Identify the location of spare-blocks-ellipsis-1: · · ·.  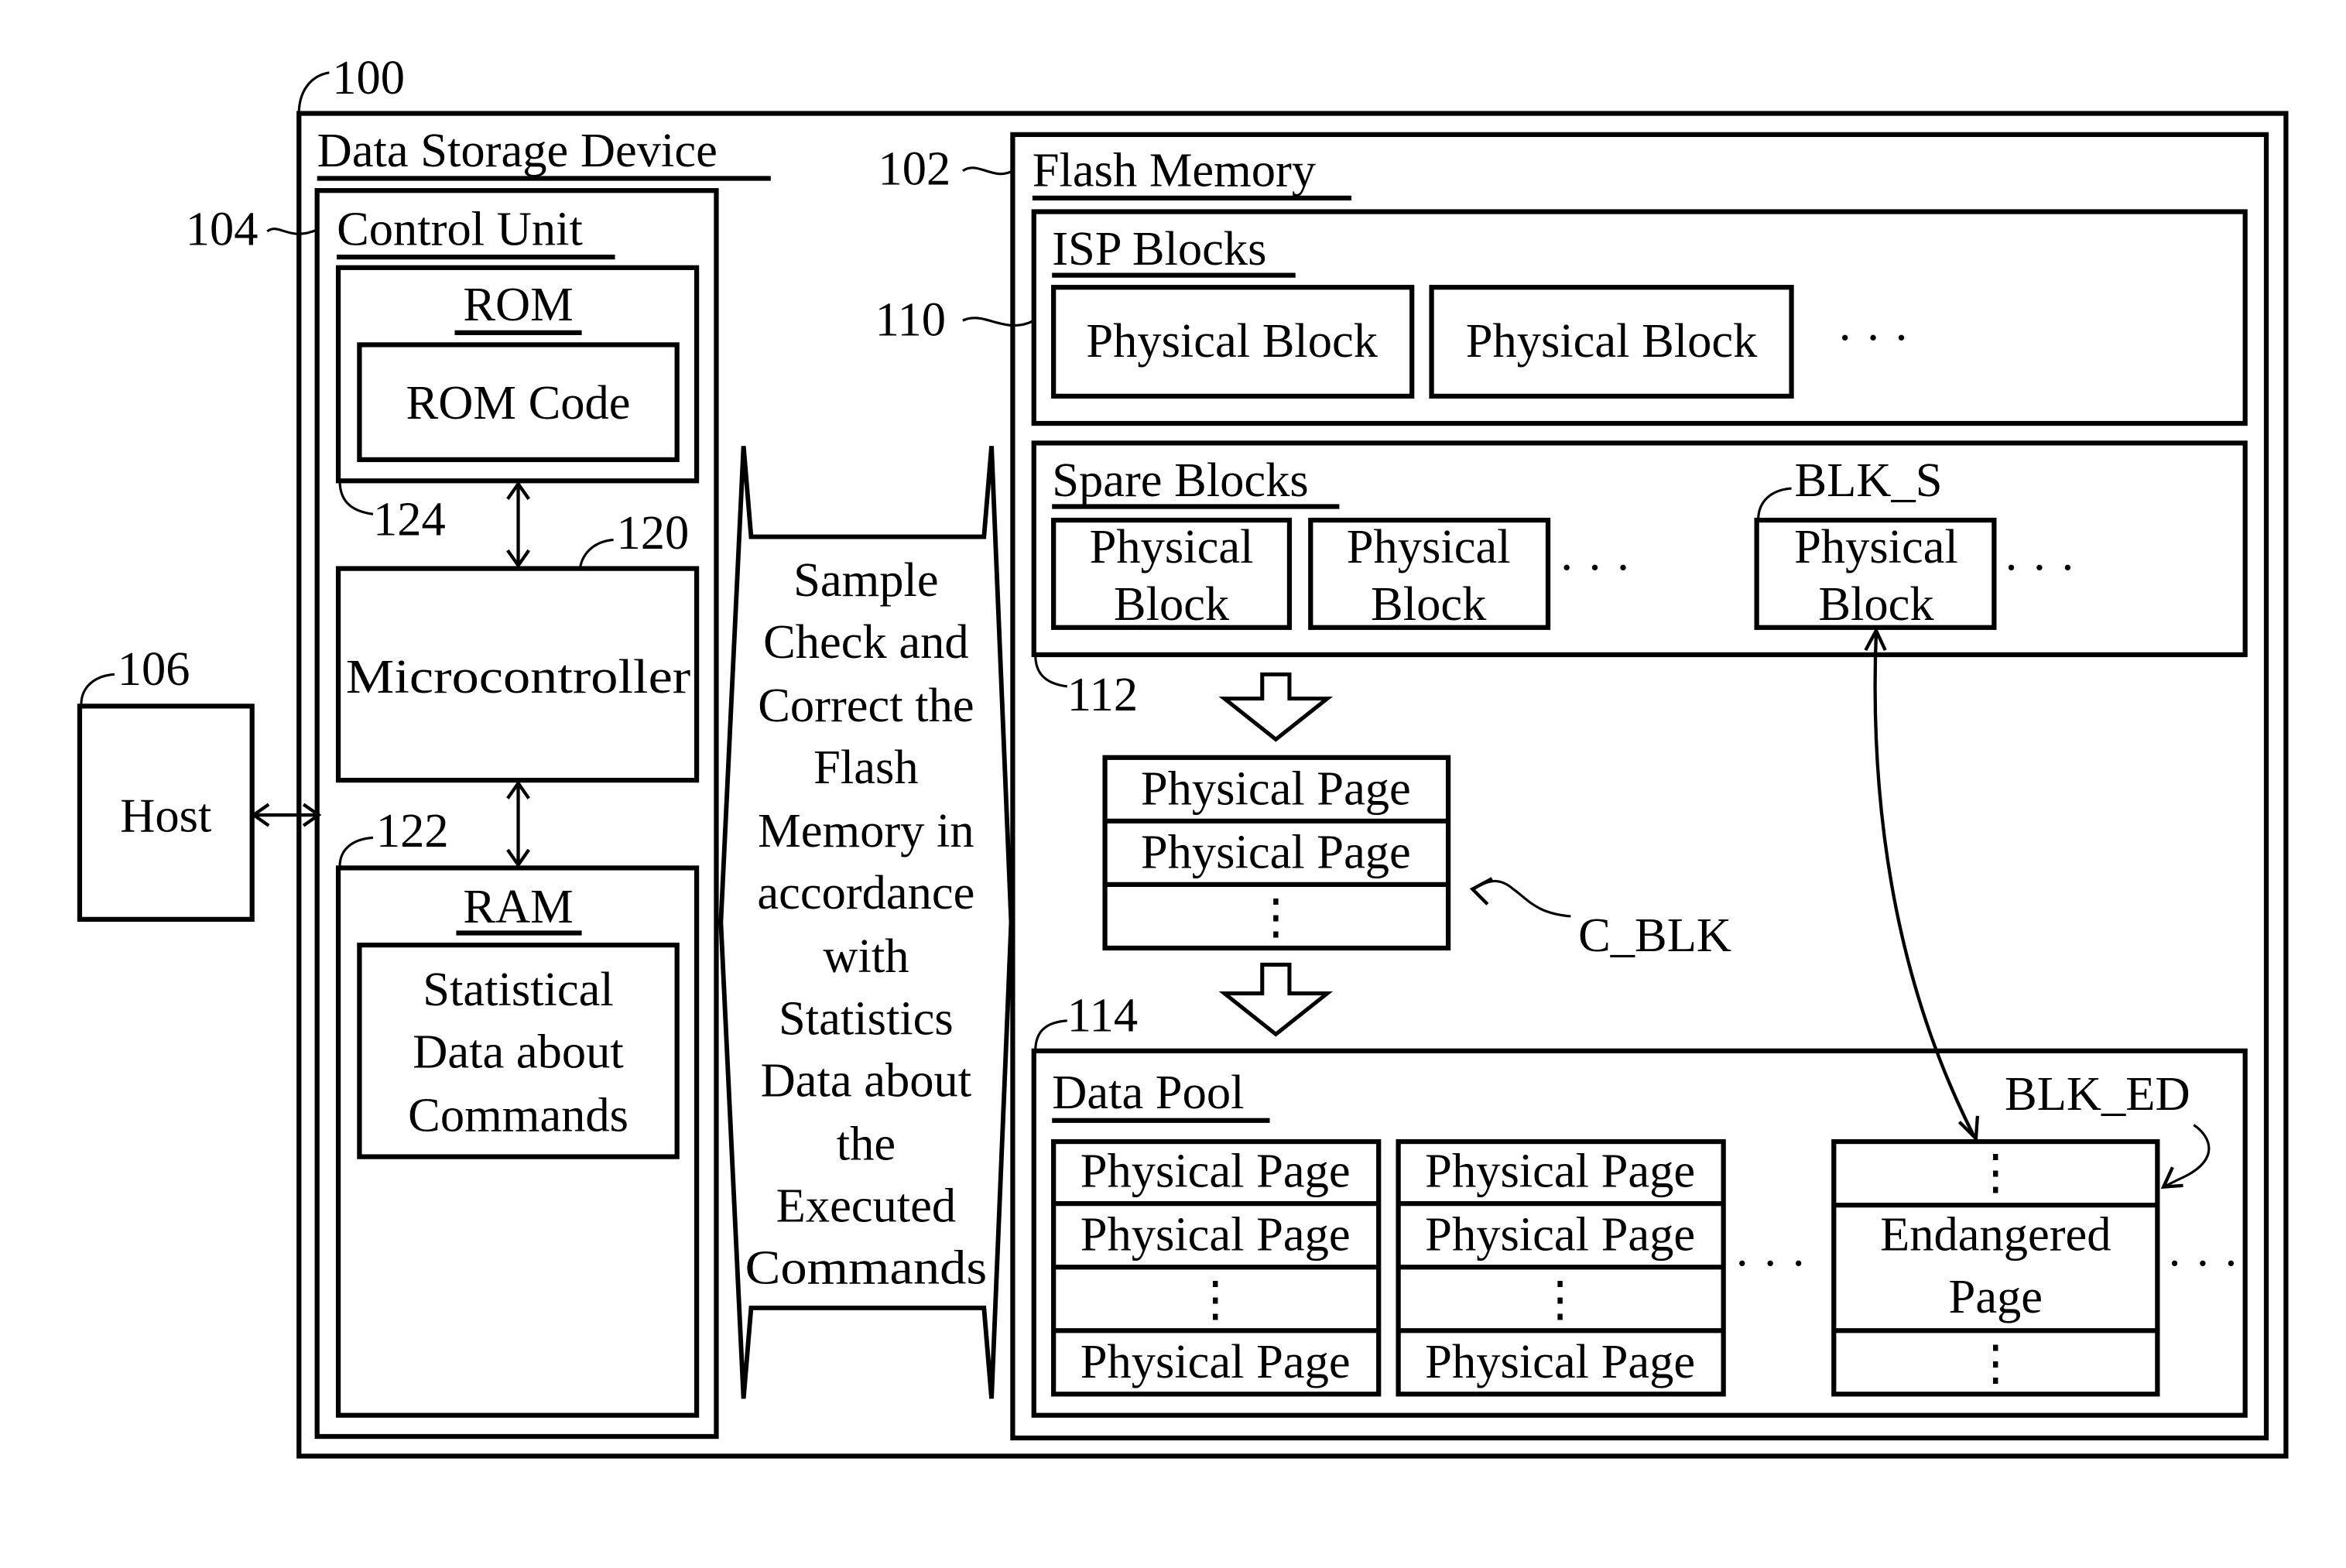
(1595, 567).